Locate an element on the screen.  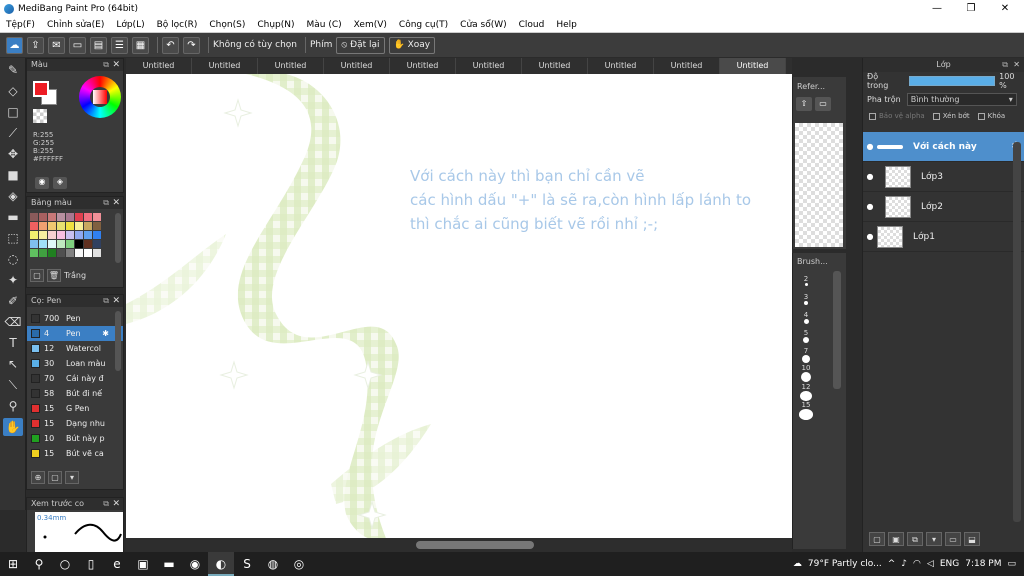
brush-size-item: 12 is located at coordinates (806, 392).